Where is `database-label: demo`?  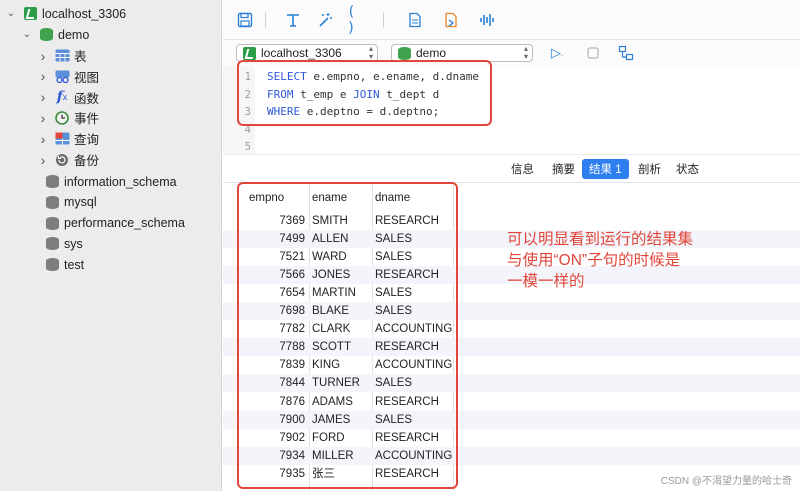
database-label: demo is located at coordinates (74, 34).